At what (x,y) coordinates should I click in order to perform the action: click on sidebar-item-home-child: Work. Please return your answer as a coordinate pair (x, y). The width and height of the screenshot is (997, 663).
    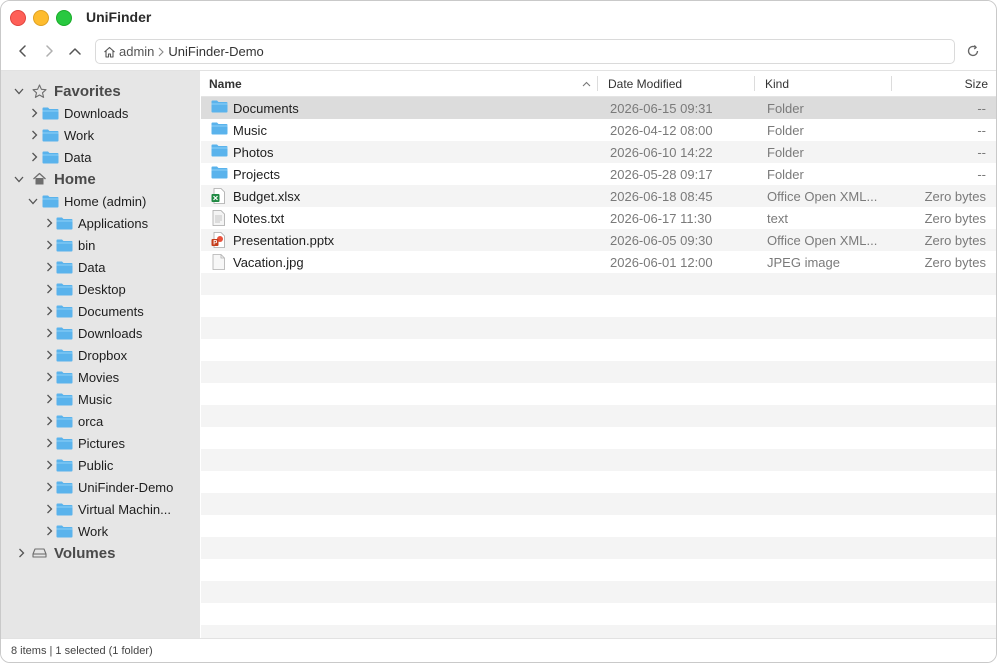
    Looking at the image, I should click on (100, 531).